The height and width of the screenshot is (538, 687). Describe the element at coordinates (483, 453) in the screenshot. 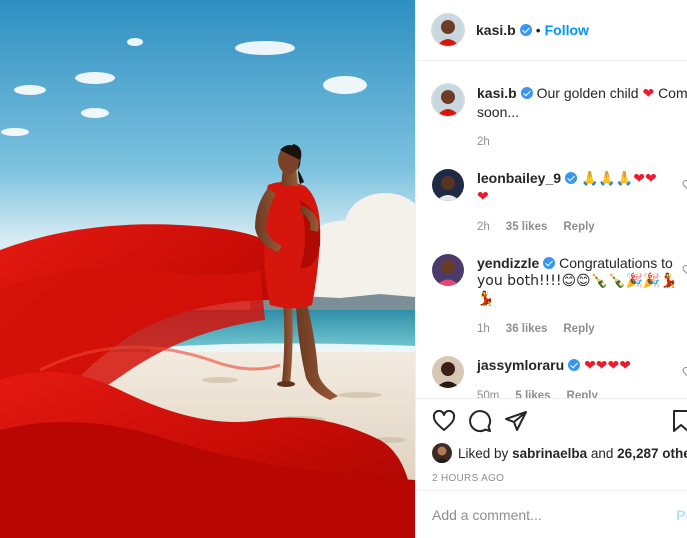

I see `liked-by-prefix: Liked by` at that location.